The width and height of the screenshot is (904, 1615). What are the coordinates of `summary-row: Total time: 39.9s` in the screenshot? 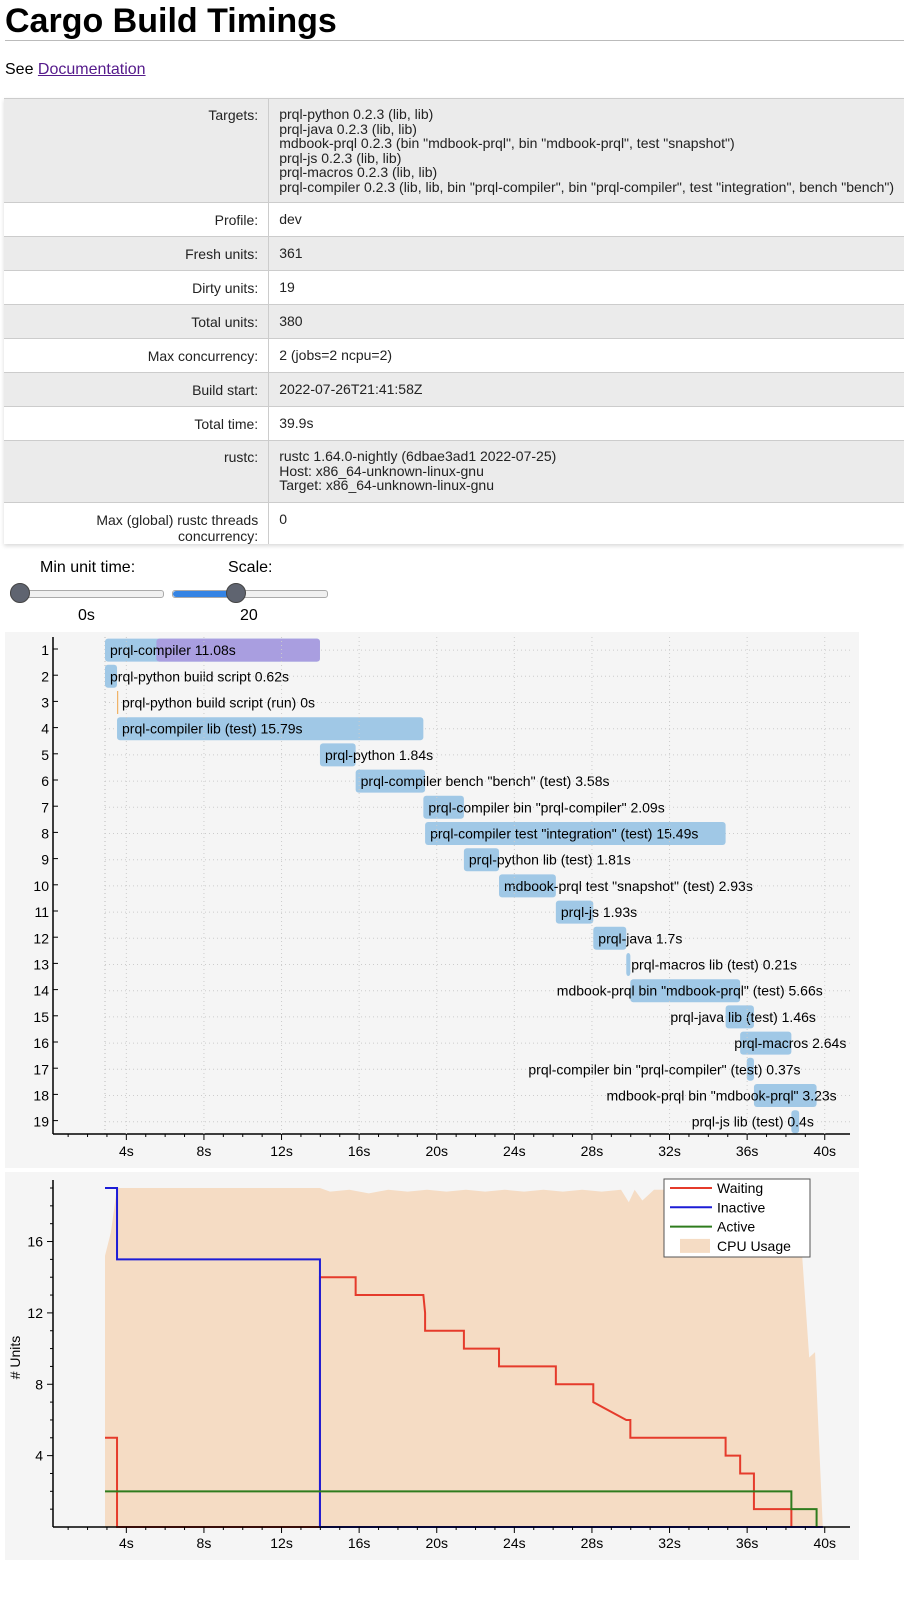 It's located at (454, 423).